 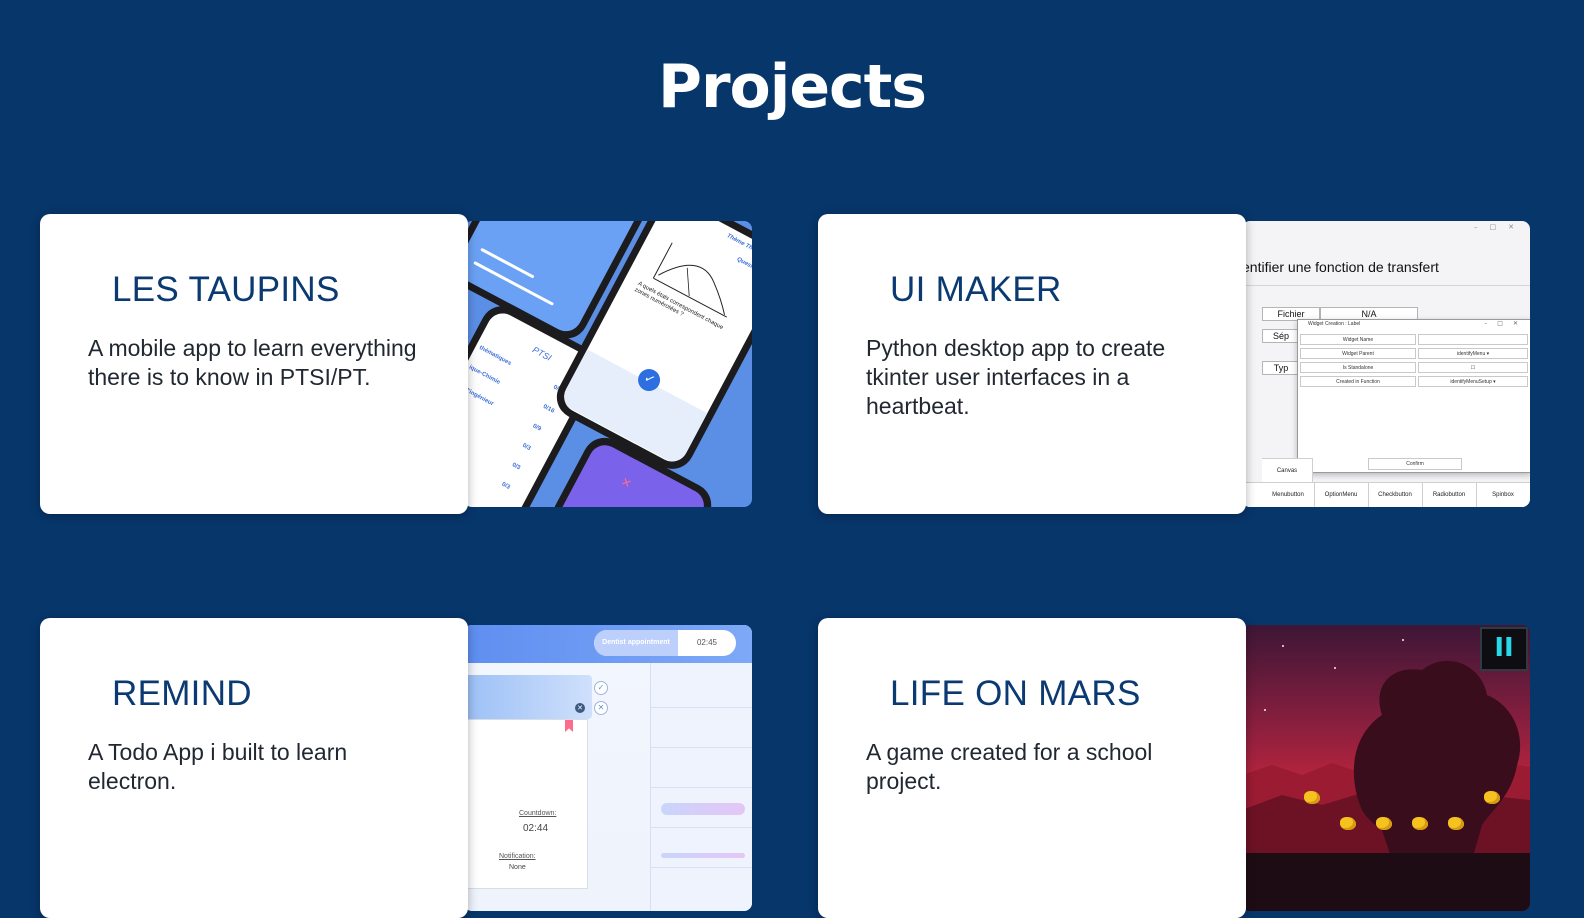 I want to click on todo-detail-card: Countdown: 02:44 Notification: None, so click(x=526, y=804).